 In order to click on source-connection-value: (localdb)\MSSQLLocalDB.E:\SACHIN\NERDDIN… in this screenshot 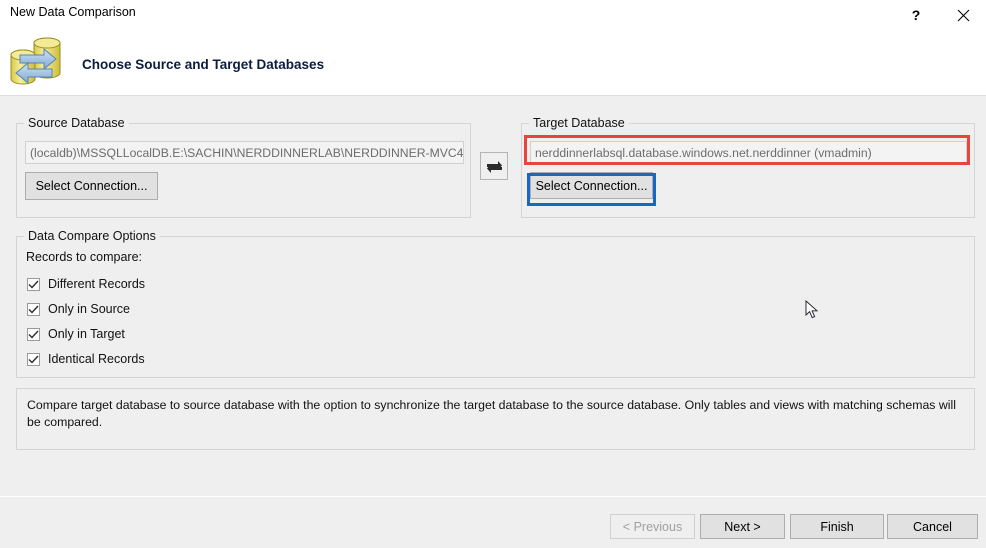, I will do `click(247, 152)`.